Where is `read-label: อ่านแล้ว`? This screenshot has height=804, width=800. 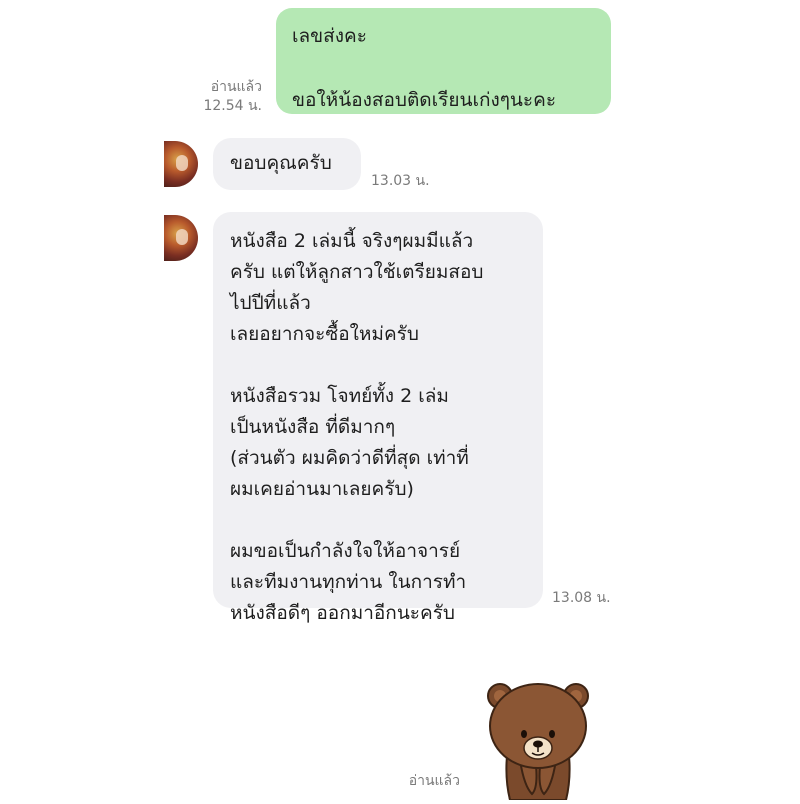 read-label: อ่านแล้ว is located at coordinates (236, 87).